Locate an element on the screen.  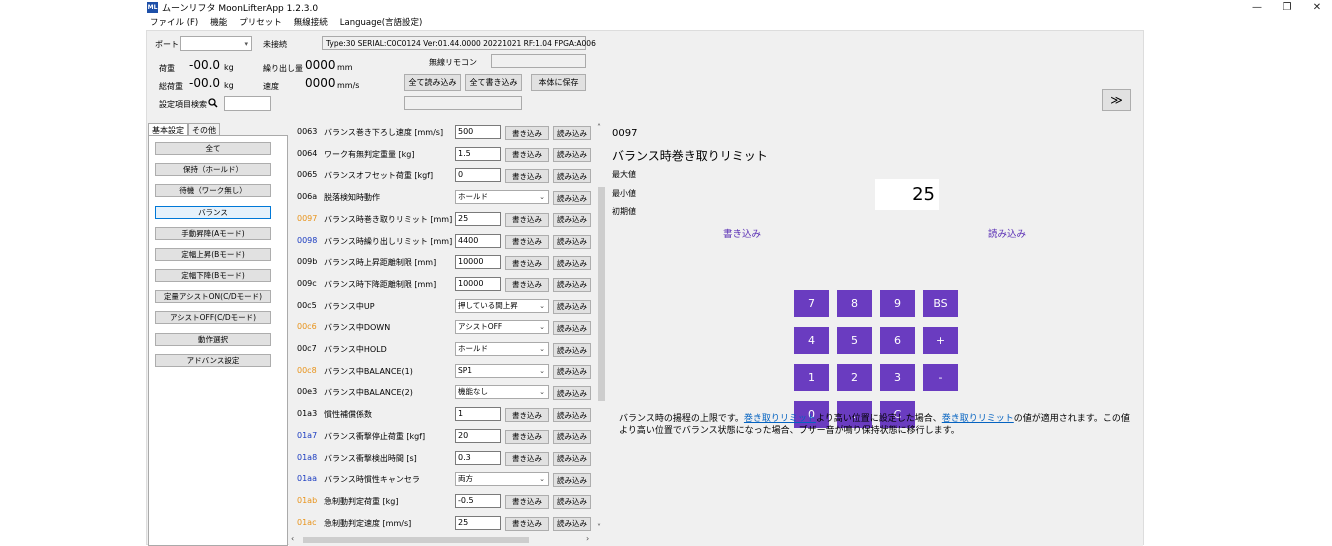
keypad-key: - is located at coordinates (940, 377).